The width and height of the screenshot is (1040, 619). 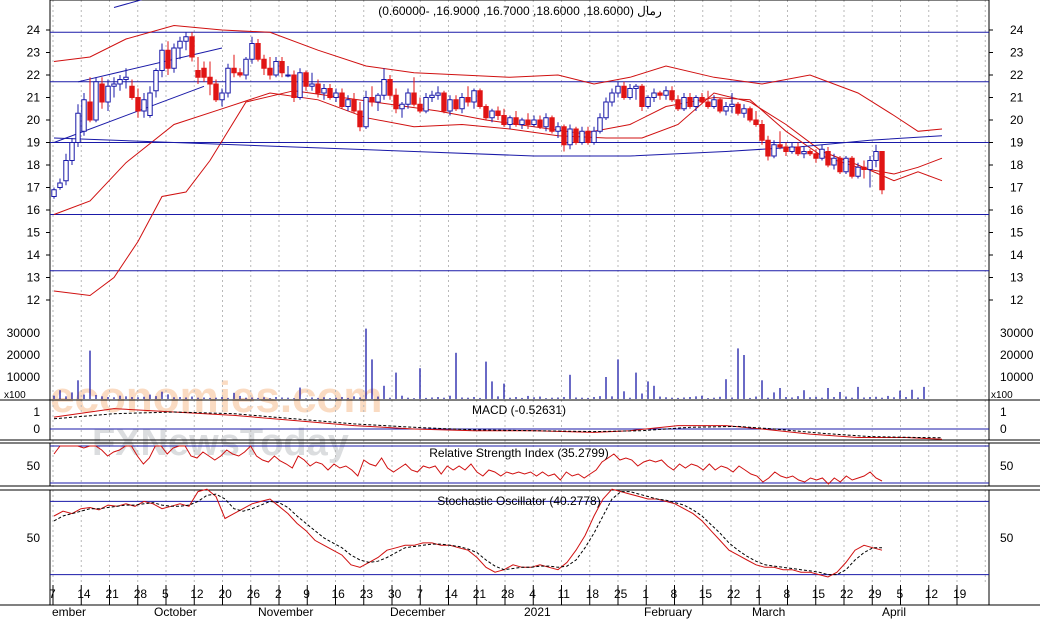 I want to click on x-month-0: ember, so click(x=69, y=612).